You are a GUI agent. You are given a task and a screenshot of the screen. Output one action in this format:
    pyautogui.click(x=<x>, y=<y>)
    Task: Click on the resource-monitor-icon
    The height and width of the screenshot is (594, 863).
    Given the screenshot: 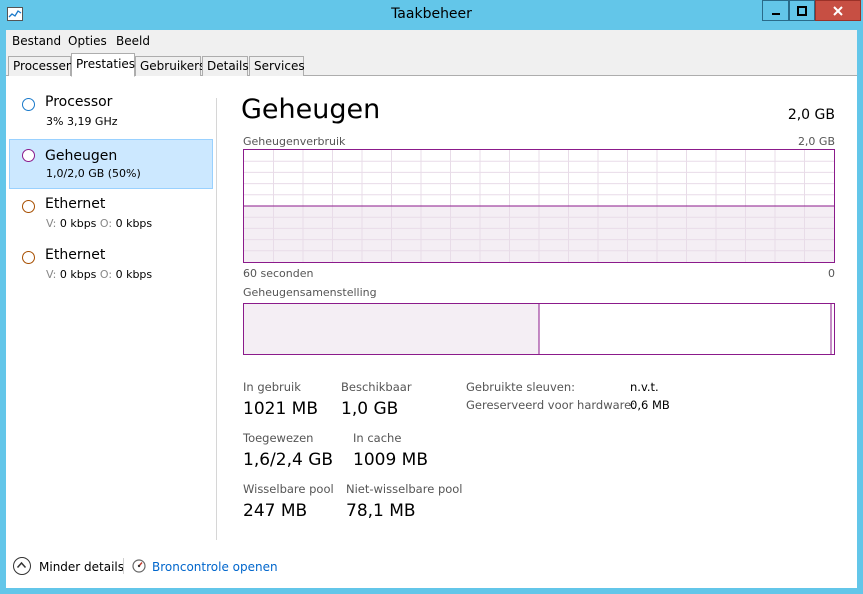 What is the action you would take?
    pyautogui.click(x=139, y=566)
    